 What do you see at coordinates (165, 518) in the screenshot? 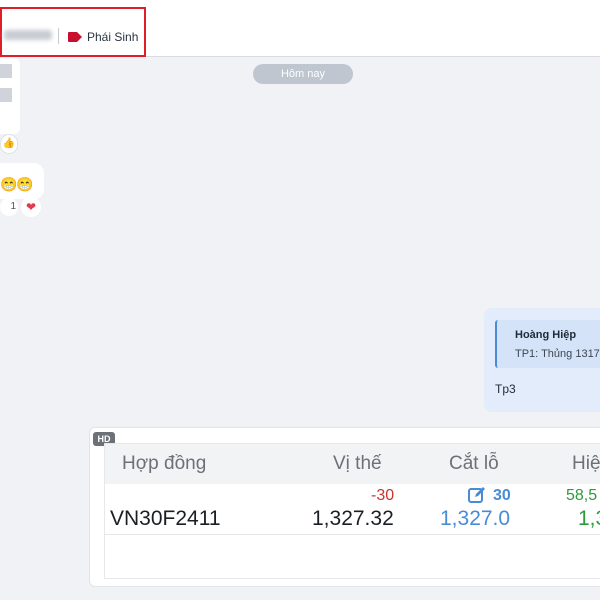
I see `contract-code: VN30F2411` at bounding box center [165, 518].